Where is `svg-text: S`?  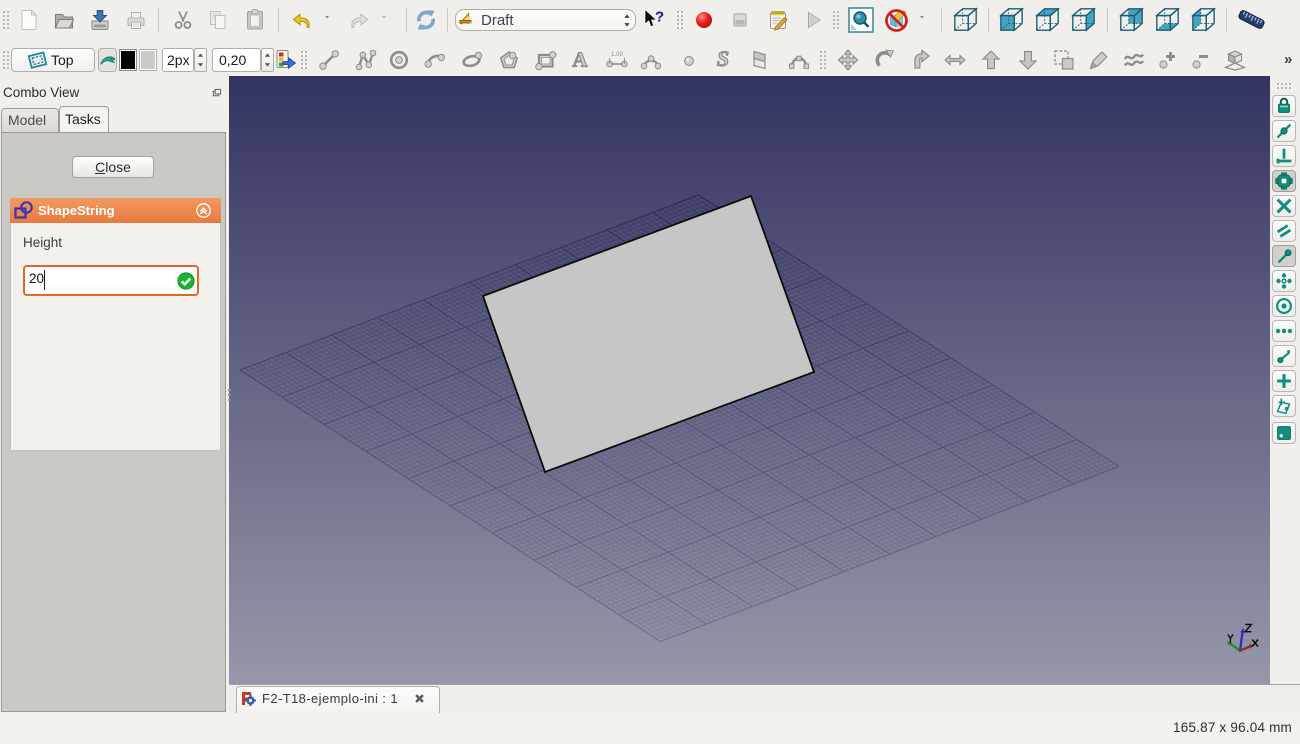
svg-text: S is located at coordinates (723, 59).